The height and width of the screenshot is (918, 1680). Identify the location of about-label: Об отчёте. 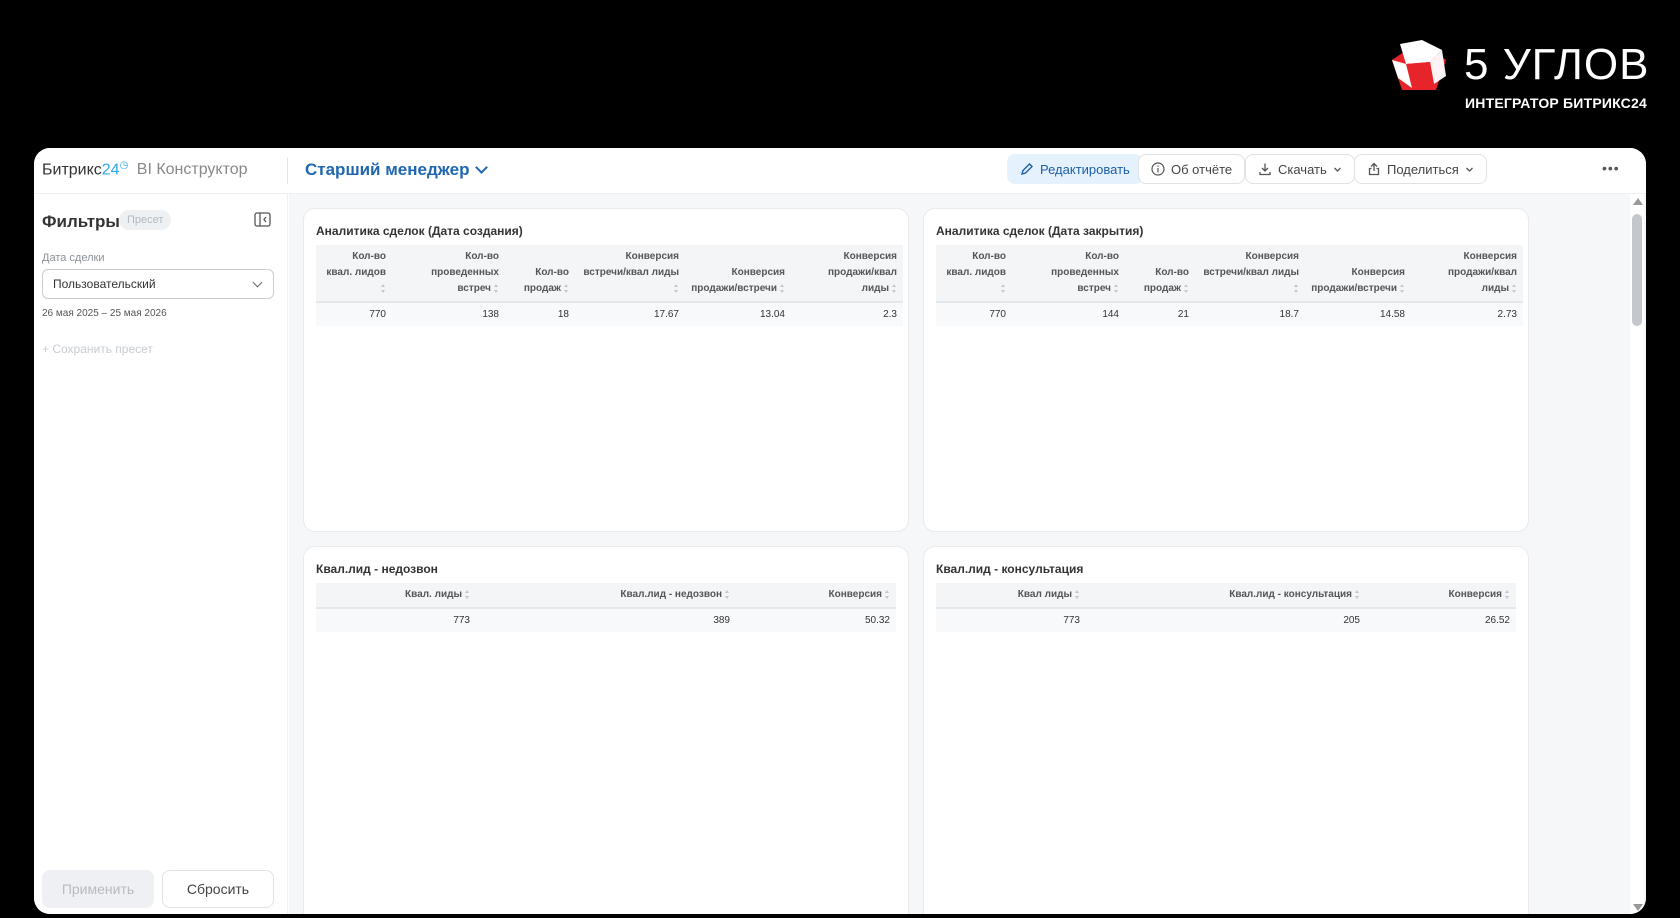
(1202, 169).